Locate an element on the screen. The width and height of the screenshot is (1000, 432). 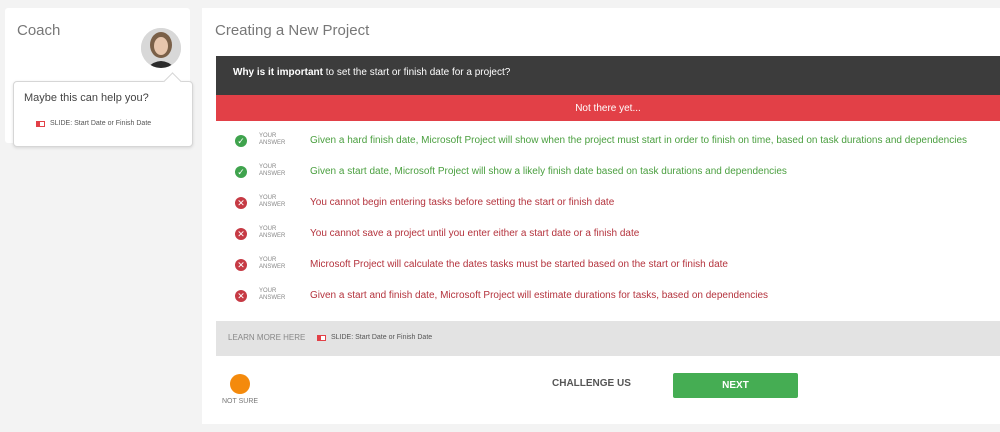
not-sure-label: NOT SURE is located at coordinates (240, 401).